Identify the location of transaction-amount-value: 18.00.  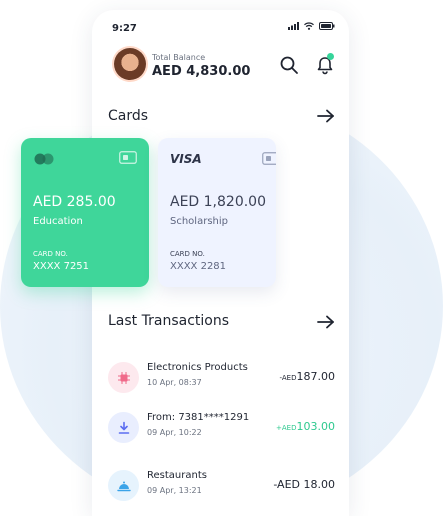
(319, 484).